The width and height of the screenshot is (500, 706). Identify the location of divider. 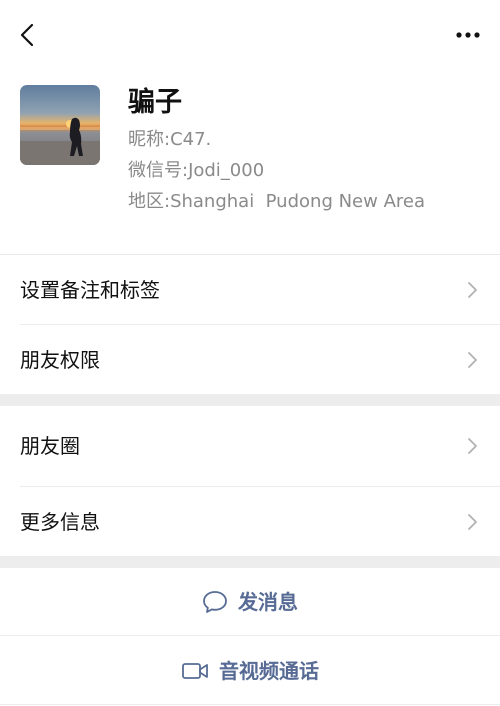
(250, 704).